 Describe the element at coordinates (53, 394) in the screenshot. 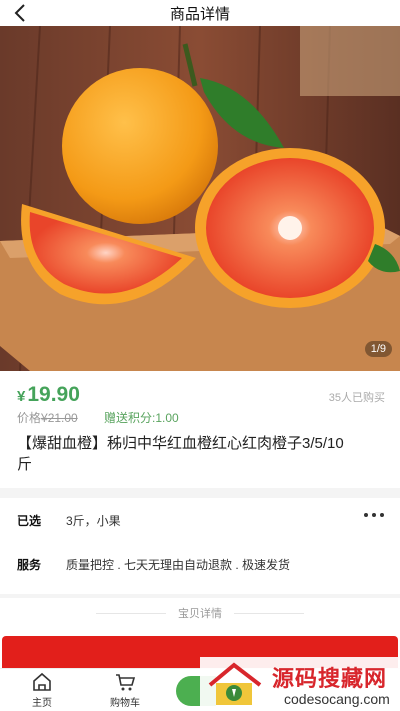

I see `price-value: 19.90` at that location.